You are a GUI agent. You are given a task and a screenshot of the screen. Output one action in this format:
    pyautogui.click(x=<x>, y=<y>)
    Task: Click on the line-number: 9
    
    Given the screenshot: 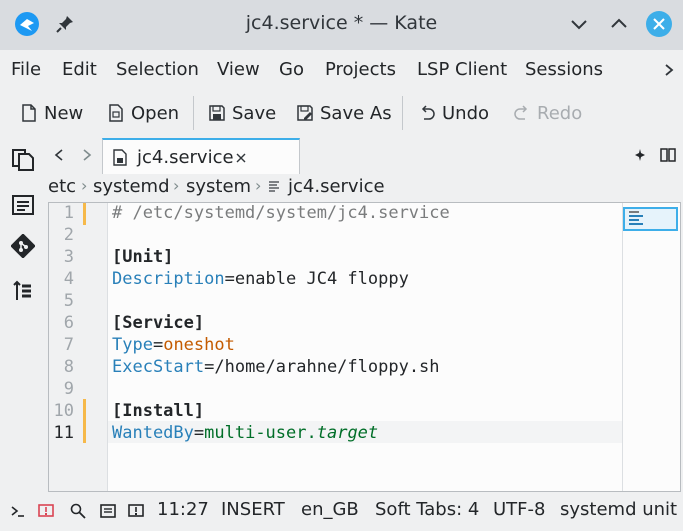 What is the action you would take?
    pyautogui.click(x=68, y=389)
    